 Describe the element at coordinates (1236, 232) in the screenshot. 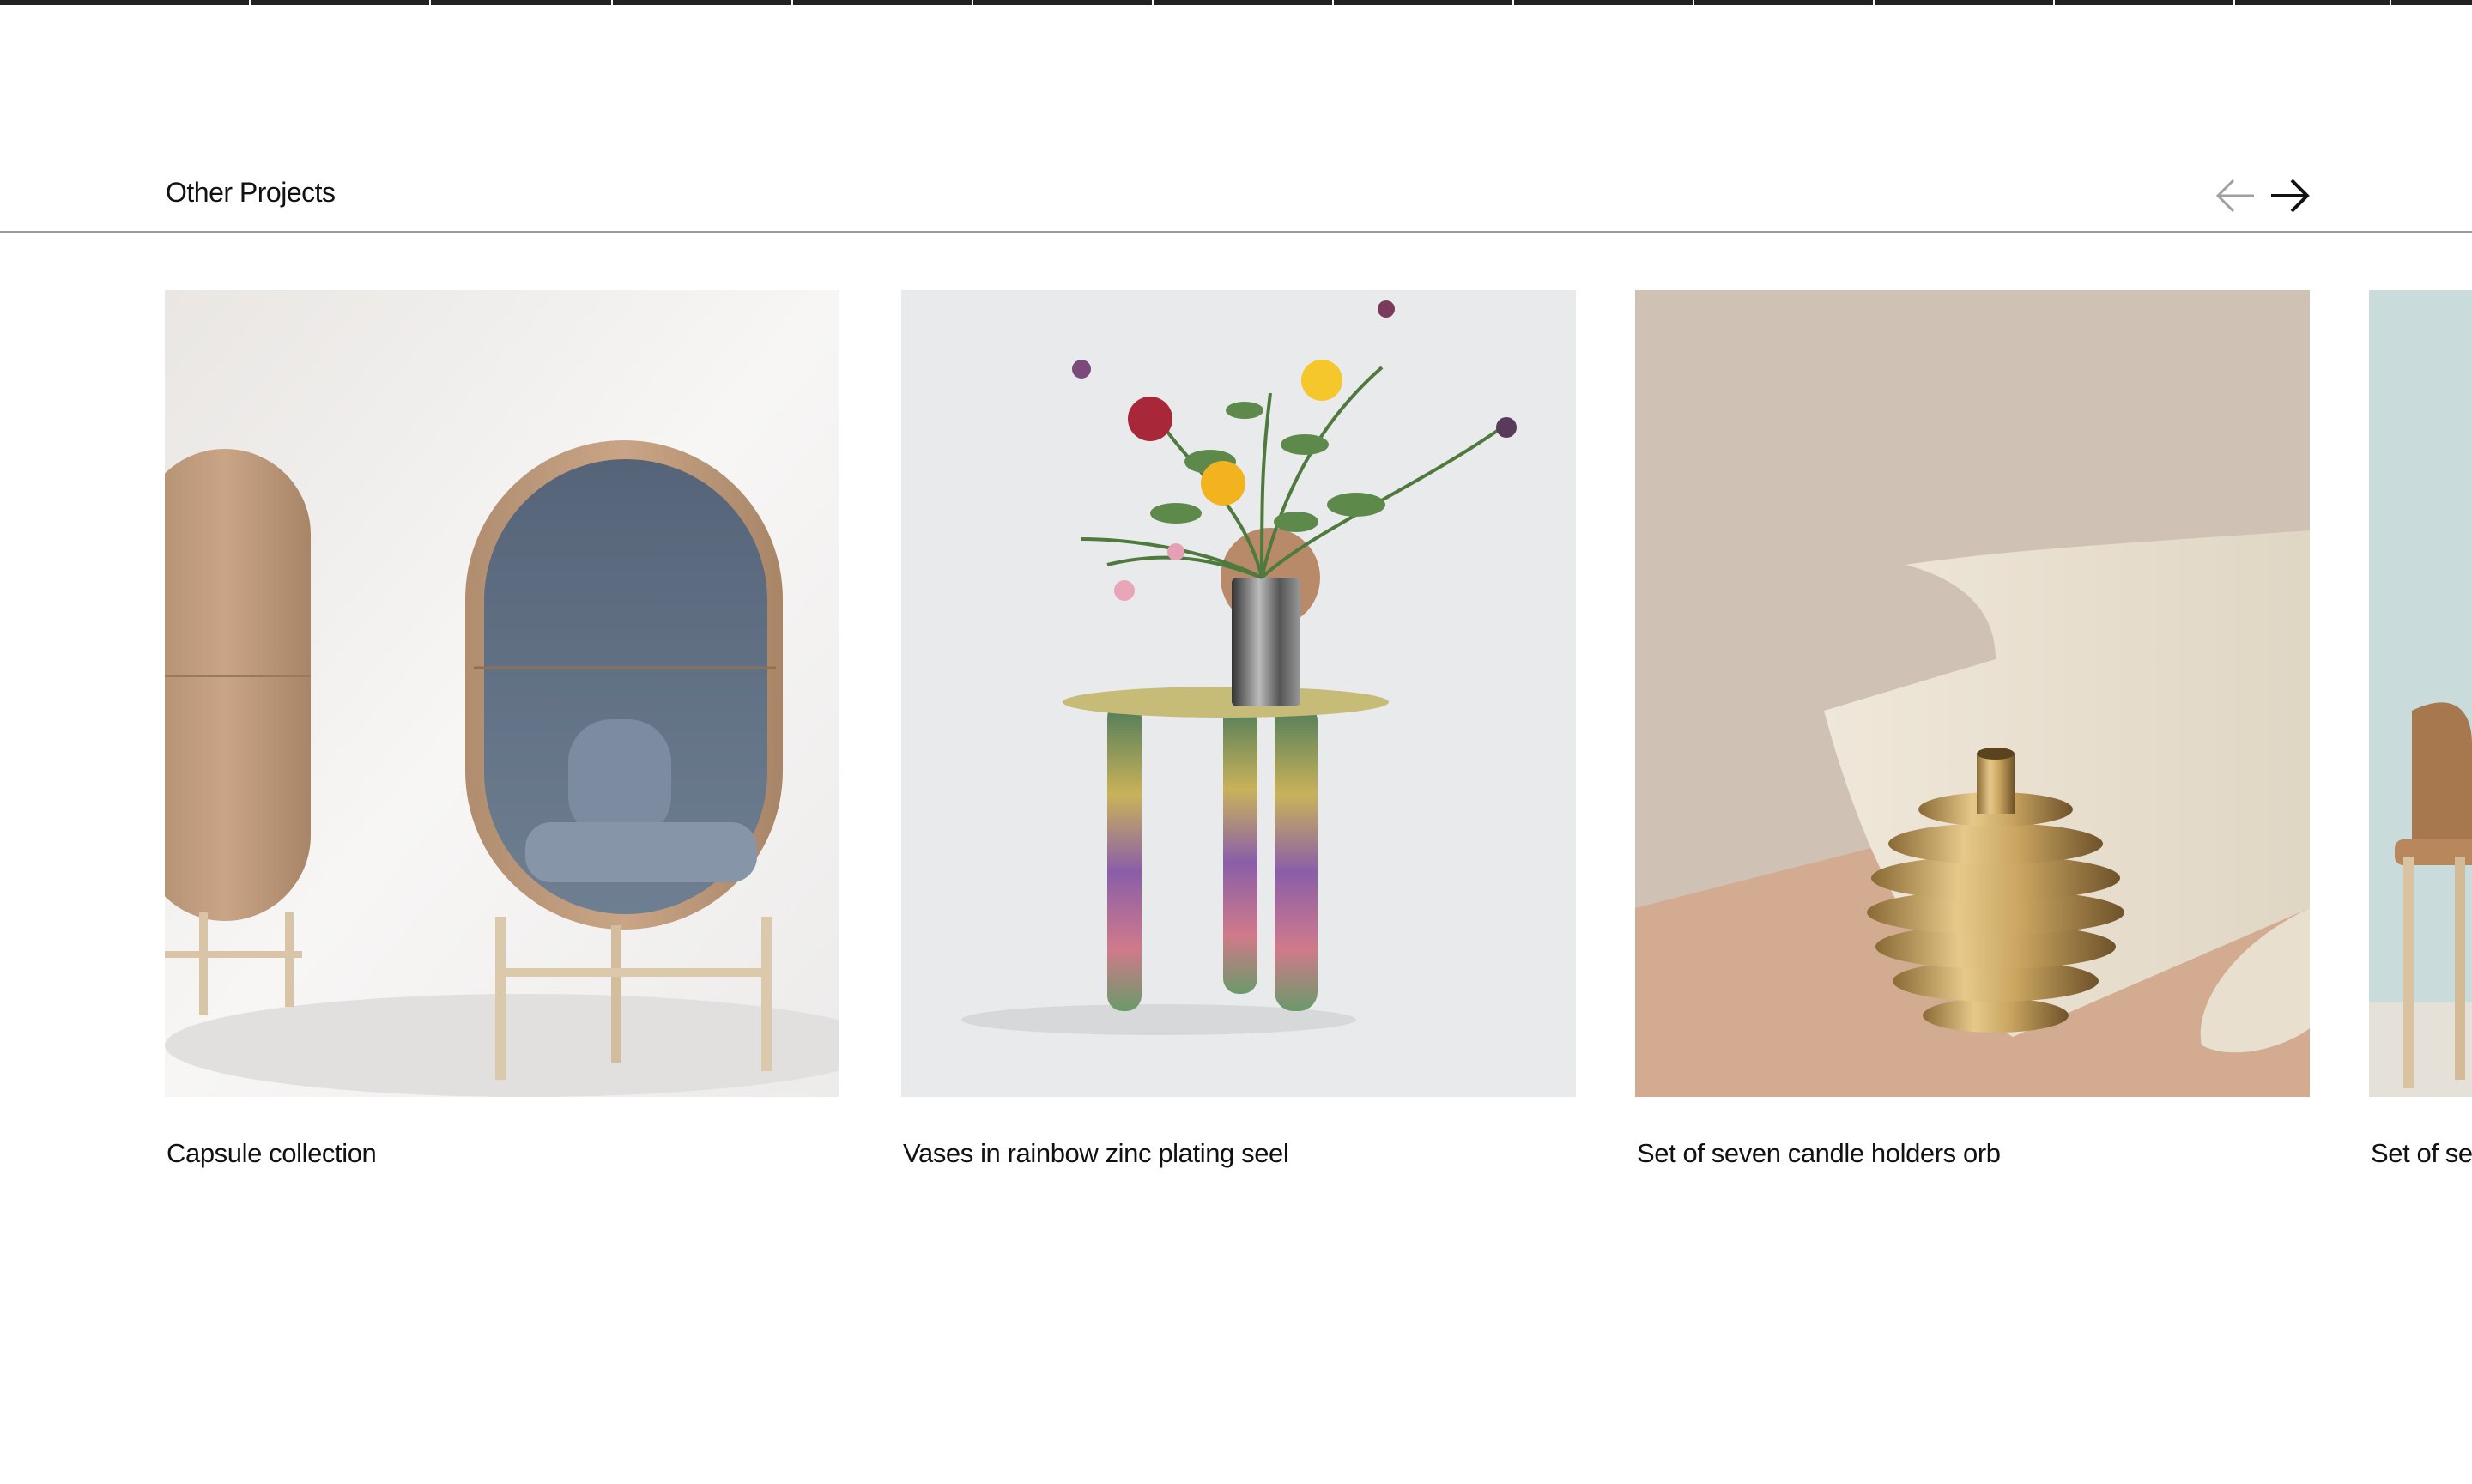

I see `header-divider` at that location.